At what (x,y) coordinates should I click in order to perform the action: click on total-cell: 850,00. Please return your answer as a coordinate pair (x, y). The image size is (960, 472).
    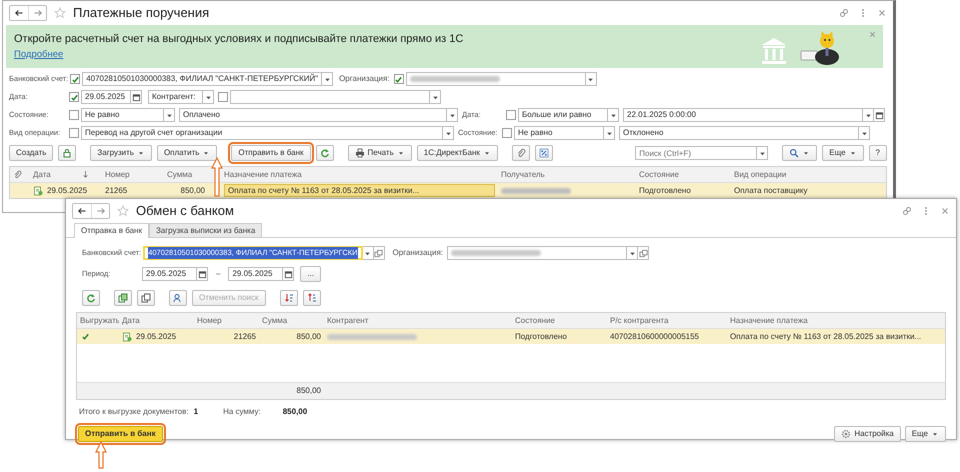
    Looking at the image, I should click on (308, 391).